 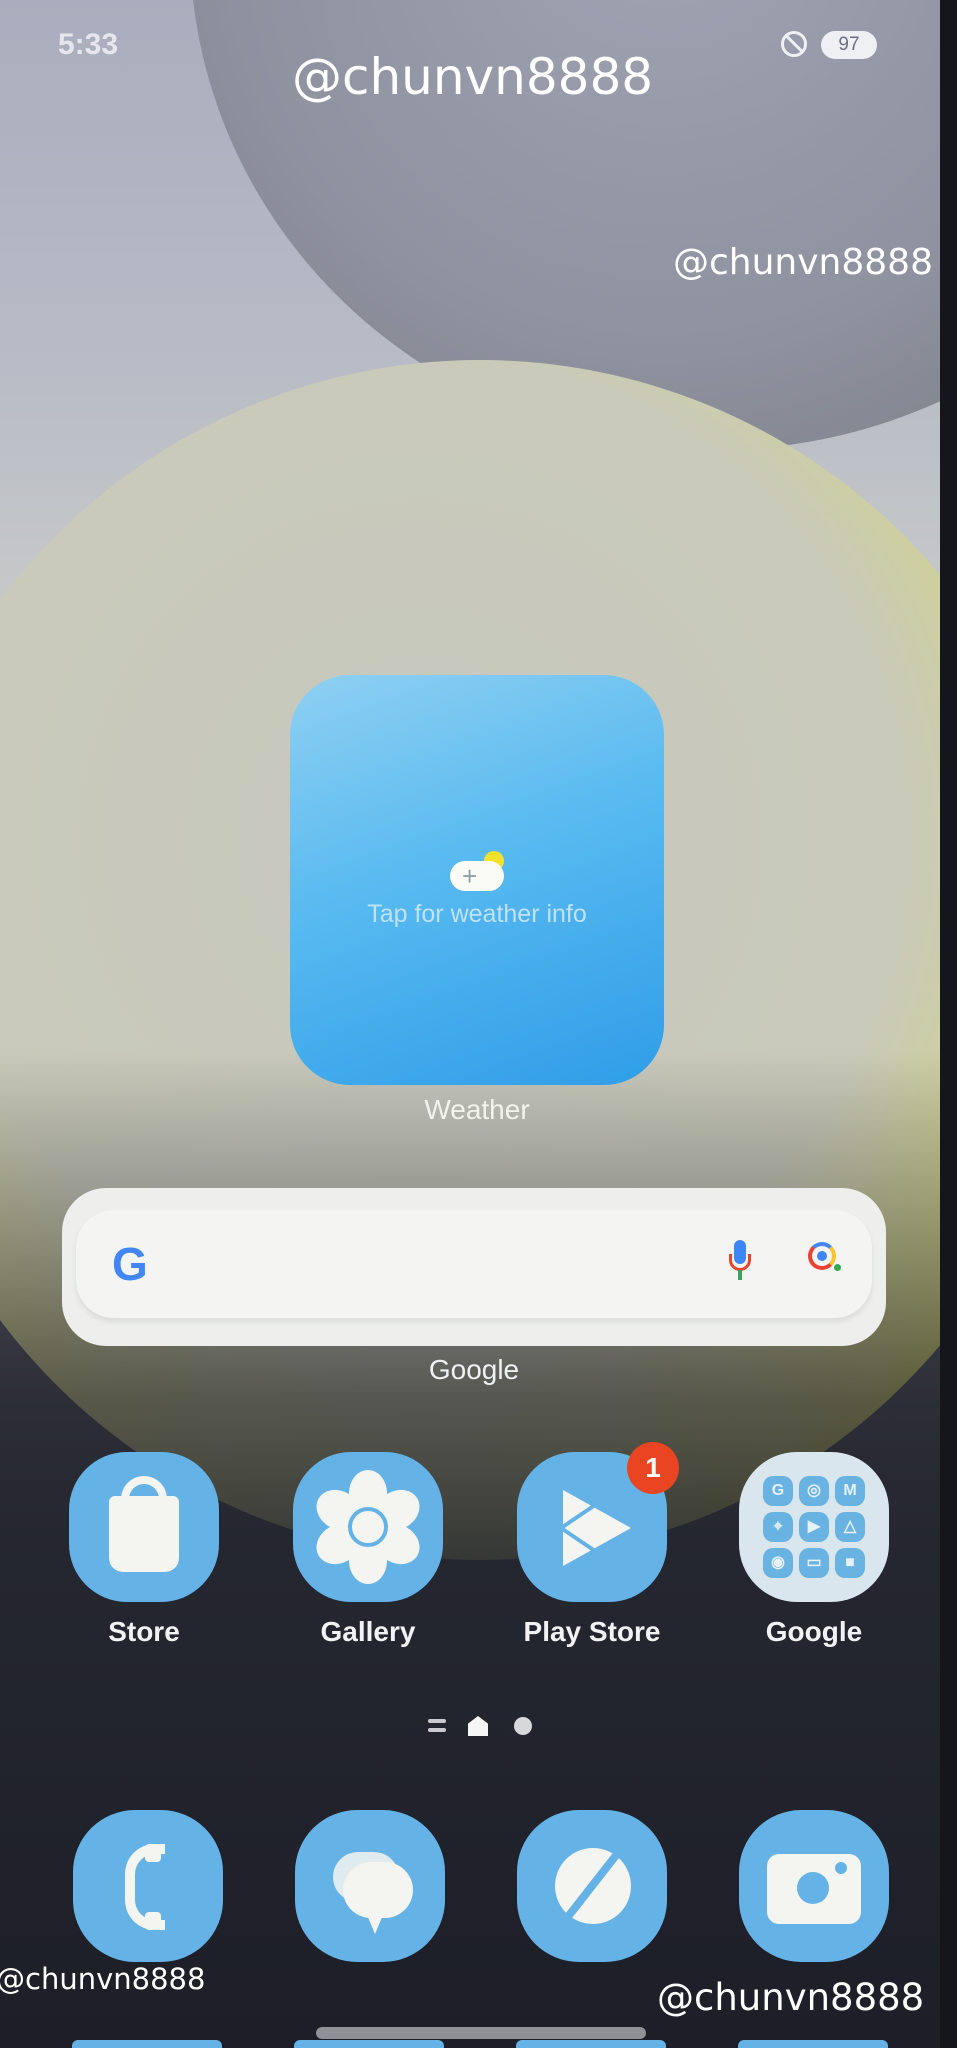 What do you see at coordinates (948, 1024) in the screenshot?
I see `device-bezel` at bounding box center [948, 1024].